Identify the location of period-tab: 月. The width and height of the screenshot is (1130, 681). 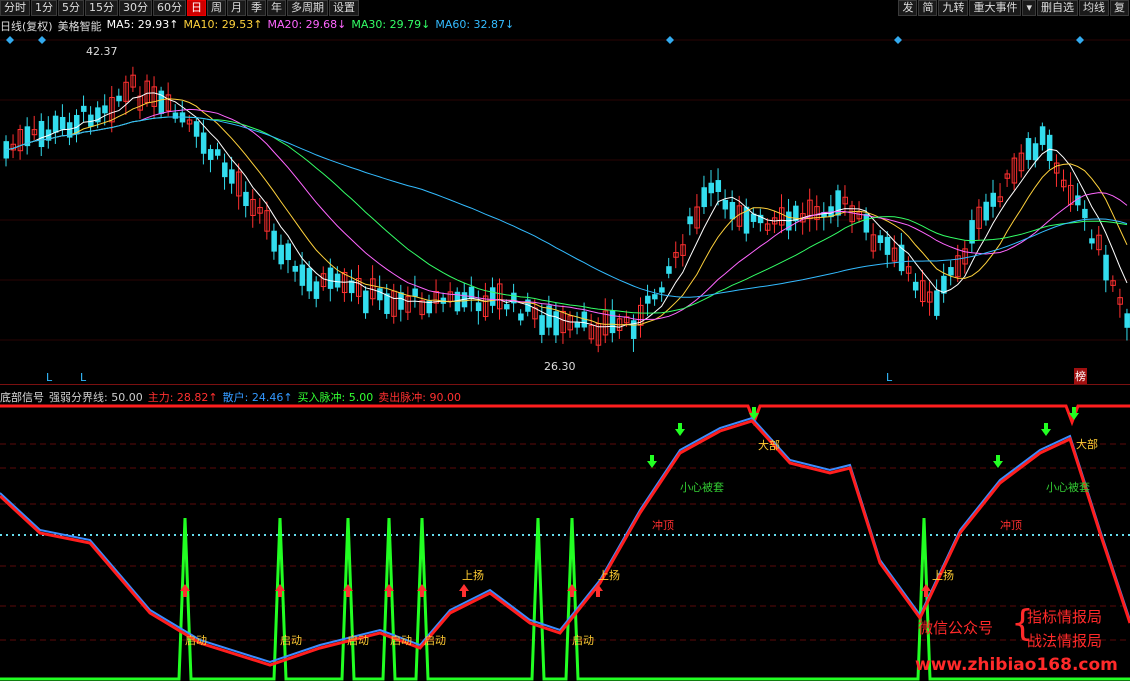
(236, 8).